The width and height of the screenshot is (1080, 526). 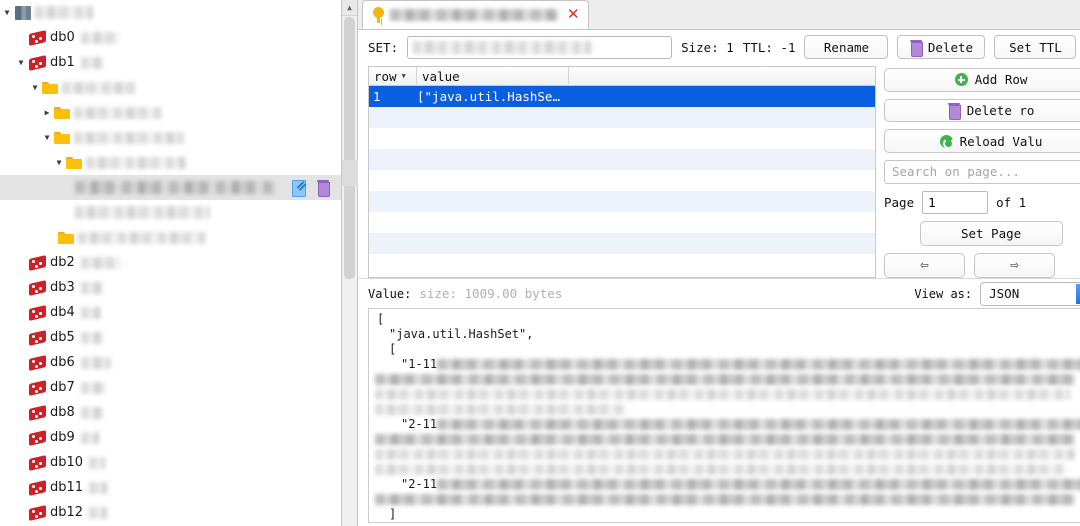 I want to click on tree-item-db9: db9, so click(x=170, y=437).